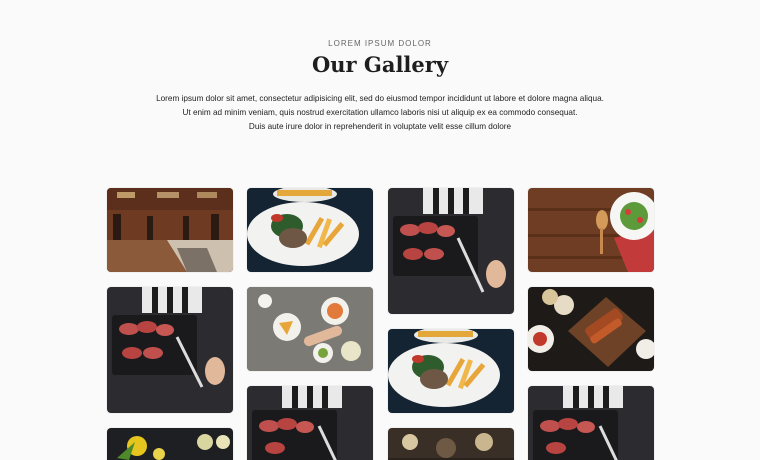  I want to click on gallery-photo-shared-dishes-table, so click(310, 329).